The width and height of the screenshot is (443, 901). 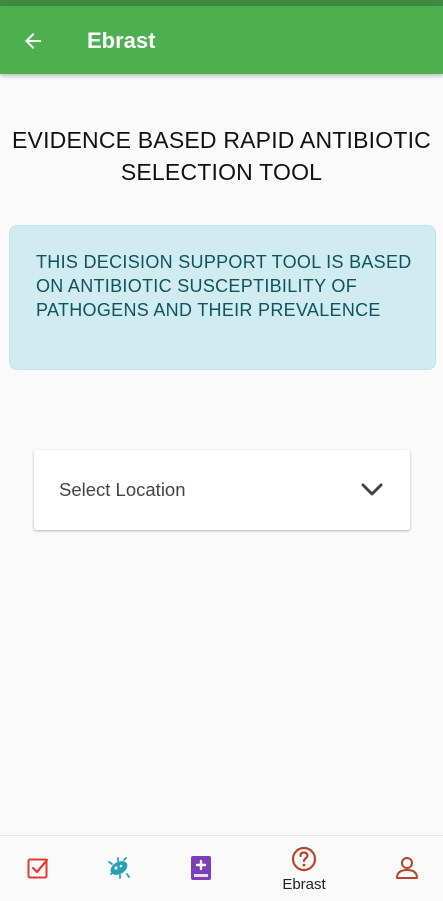 What do you see at coordinates (304, 884) in the screenshot?
I see `nav-label-ebrast: Ebrast` at bounding box center [304, 884].